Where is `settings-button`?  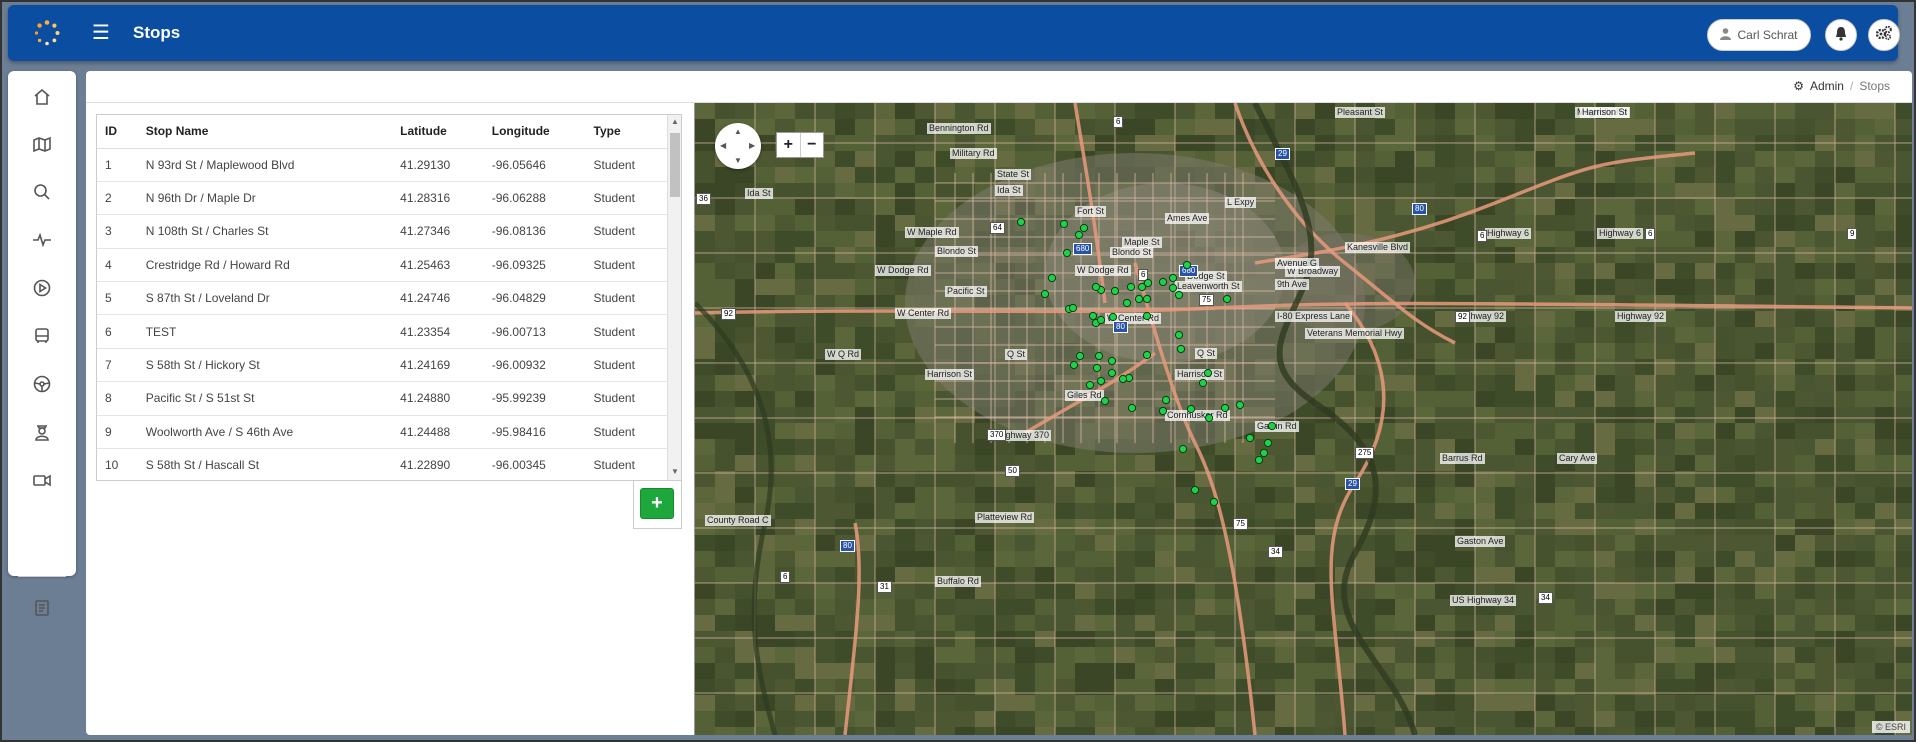
settings-button is located at coordinates (1884, 35).